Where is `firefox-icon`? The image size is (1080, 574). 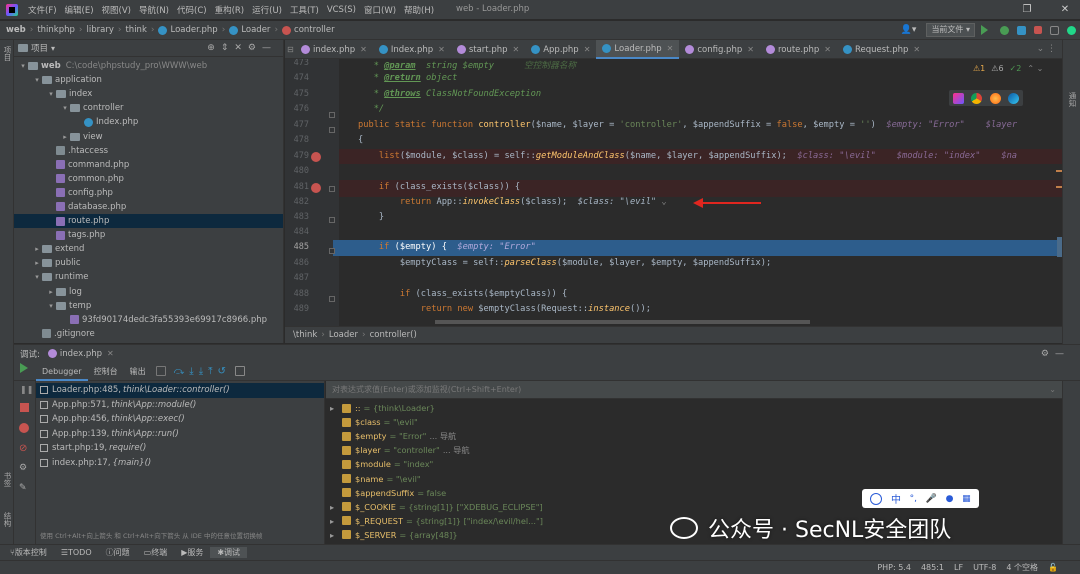 firefox-icon is located at coordinates (995, 98).